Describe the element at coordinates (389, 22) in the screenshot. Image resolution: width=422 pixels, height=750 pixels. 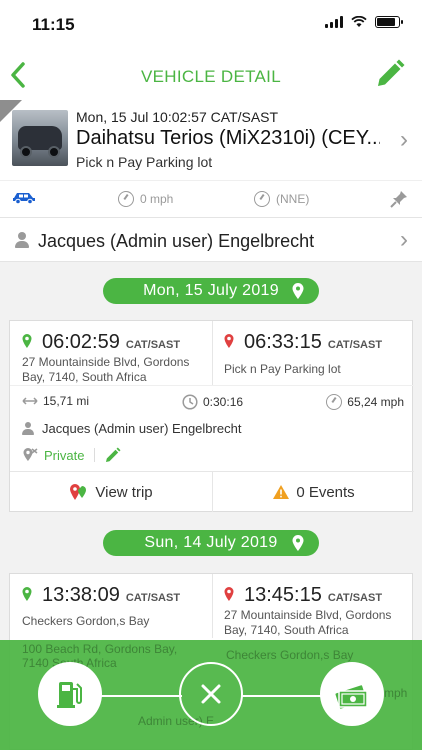
I see `battery-icon` at that location.